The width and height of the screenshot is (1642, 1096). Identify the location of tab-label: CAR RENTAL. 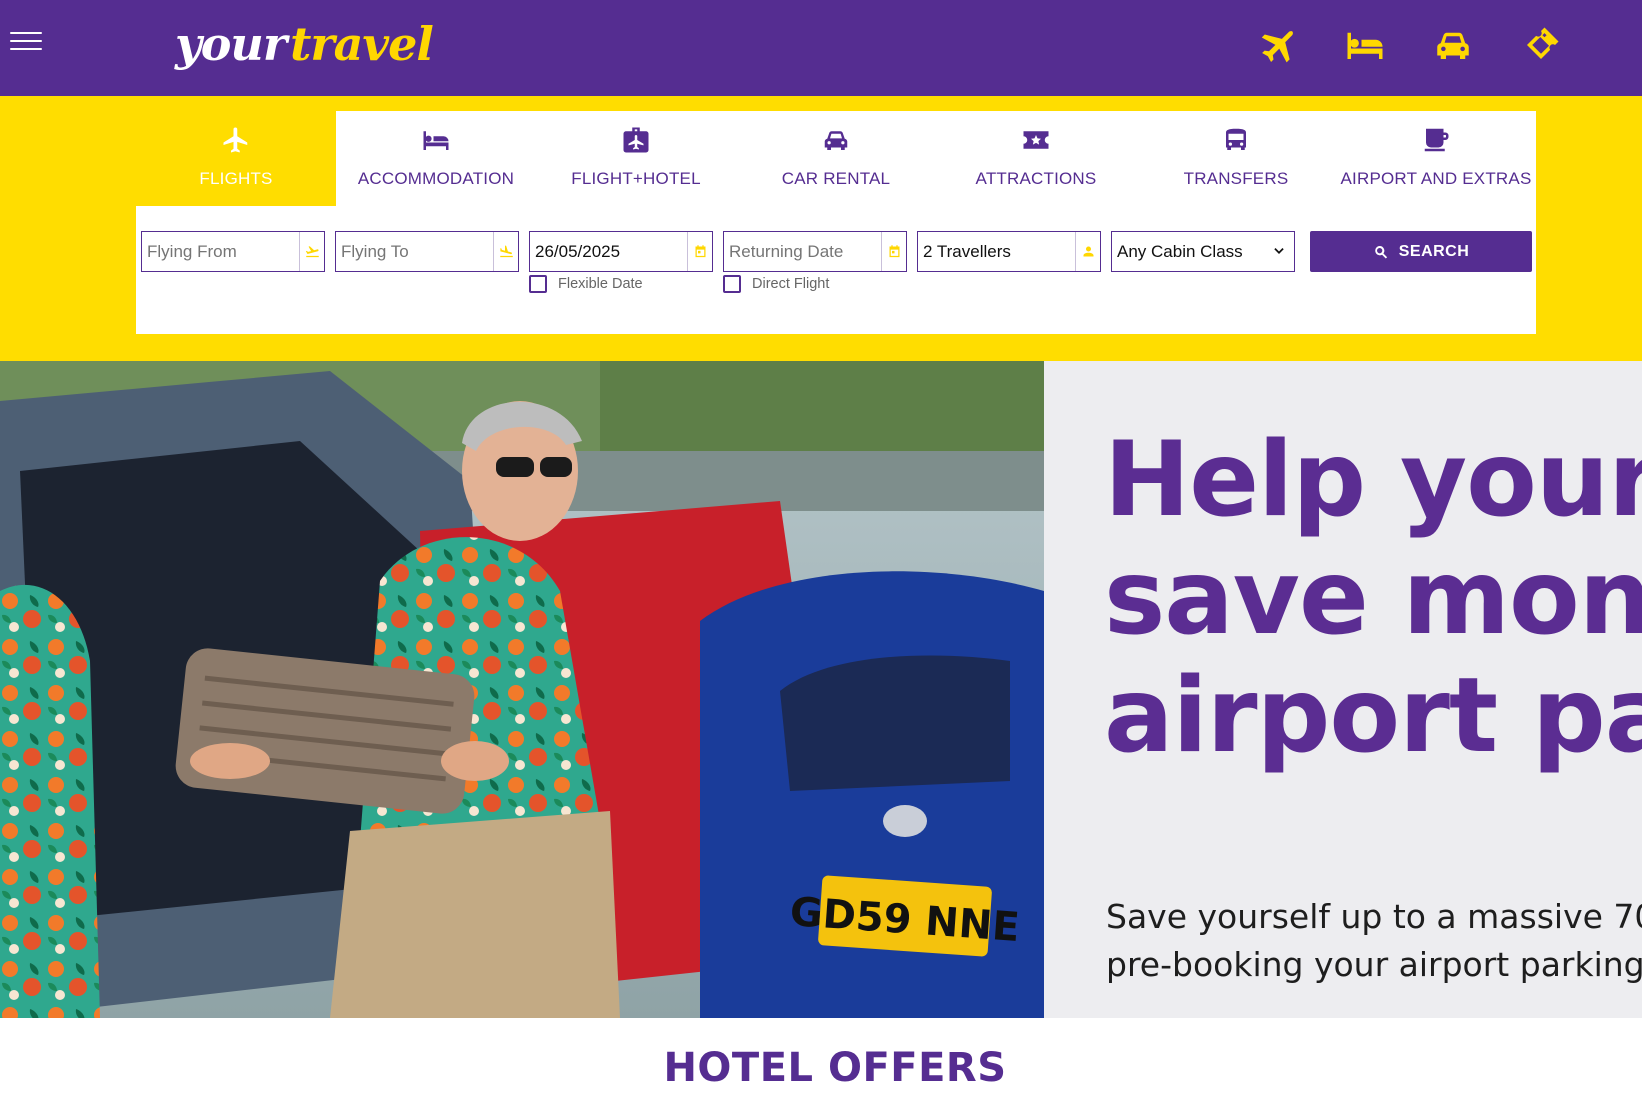
(836, 178).